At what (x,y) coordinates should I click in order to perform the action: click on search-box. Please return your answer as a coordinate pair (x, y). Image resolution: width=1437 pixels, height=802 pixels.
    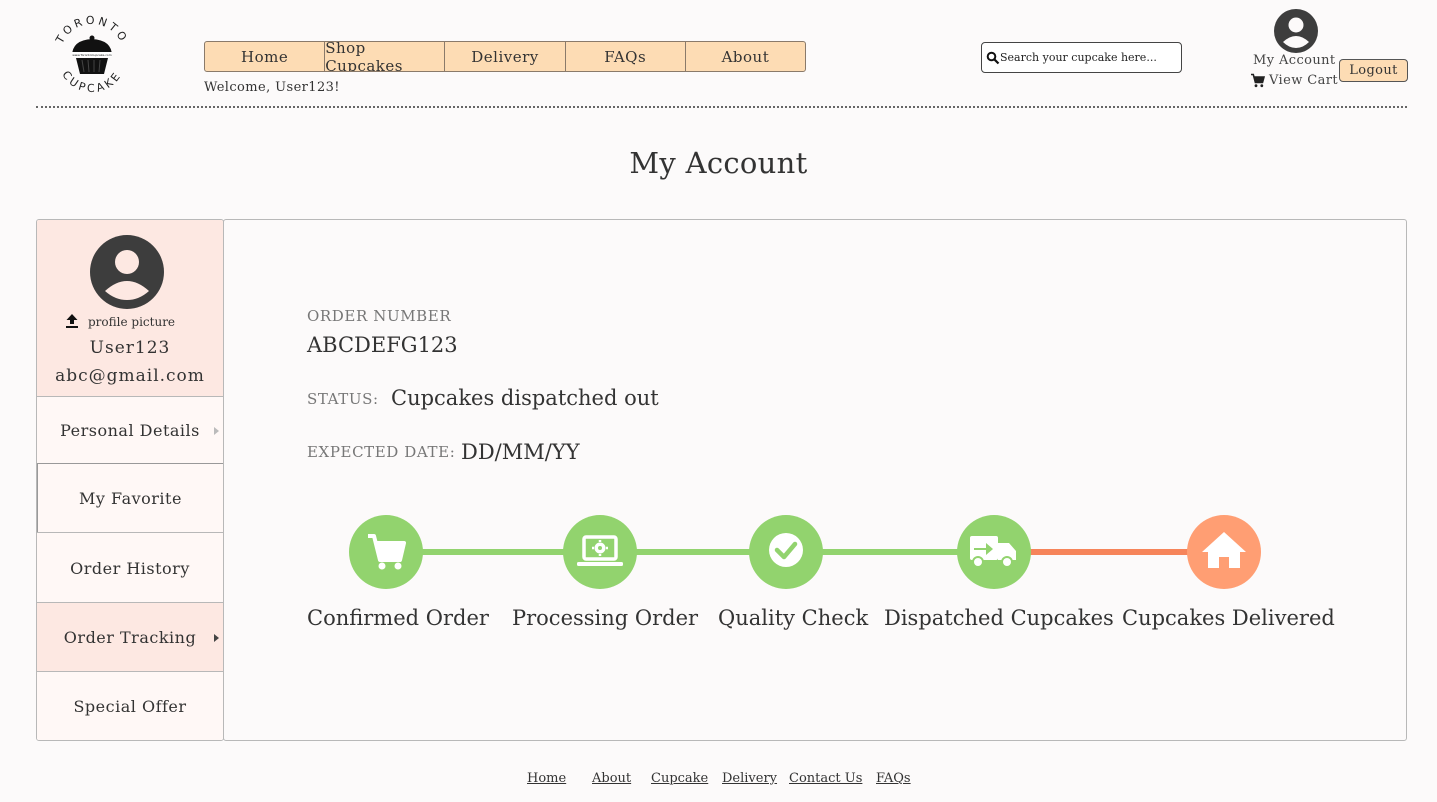
    Looking at the image, I should click on (1081, 57).